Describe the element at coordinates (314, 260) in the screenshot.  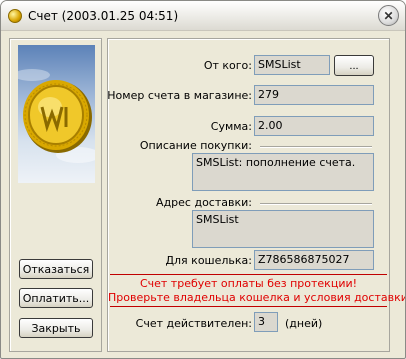
I see `wallet-field: Z786586875027` at that location.